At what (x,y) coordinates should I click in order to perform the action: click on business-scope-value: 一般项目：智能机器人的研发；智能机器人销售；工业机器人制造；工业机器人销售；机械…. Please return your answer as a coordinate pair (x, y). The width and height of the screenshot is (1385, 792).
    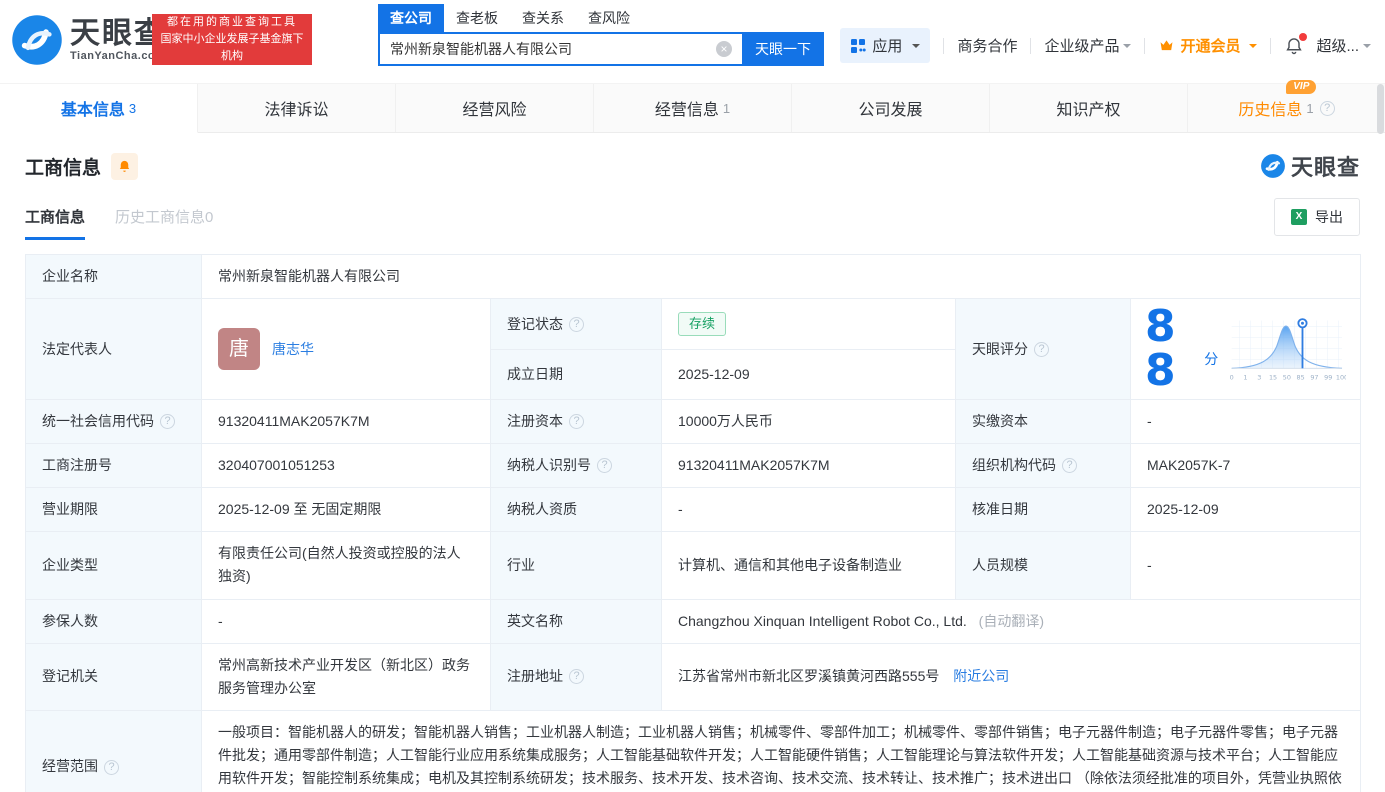
    Looking at the image, I should click on (781, 750).